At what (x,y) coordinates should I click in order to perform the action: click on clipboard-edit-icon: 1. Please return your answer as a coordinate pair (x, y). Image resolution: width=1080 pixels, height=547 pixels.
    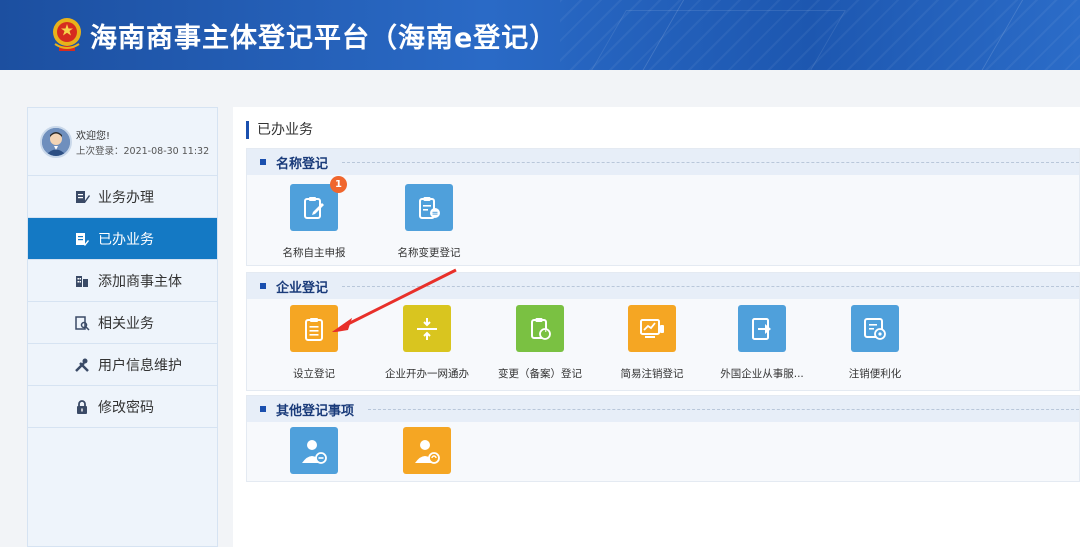
    Looking at the image, I should click on (318, 203).